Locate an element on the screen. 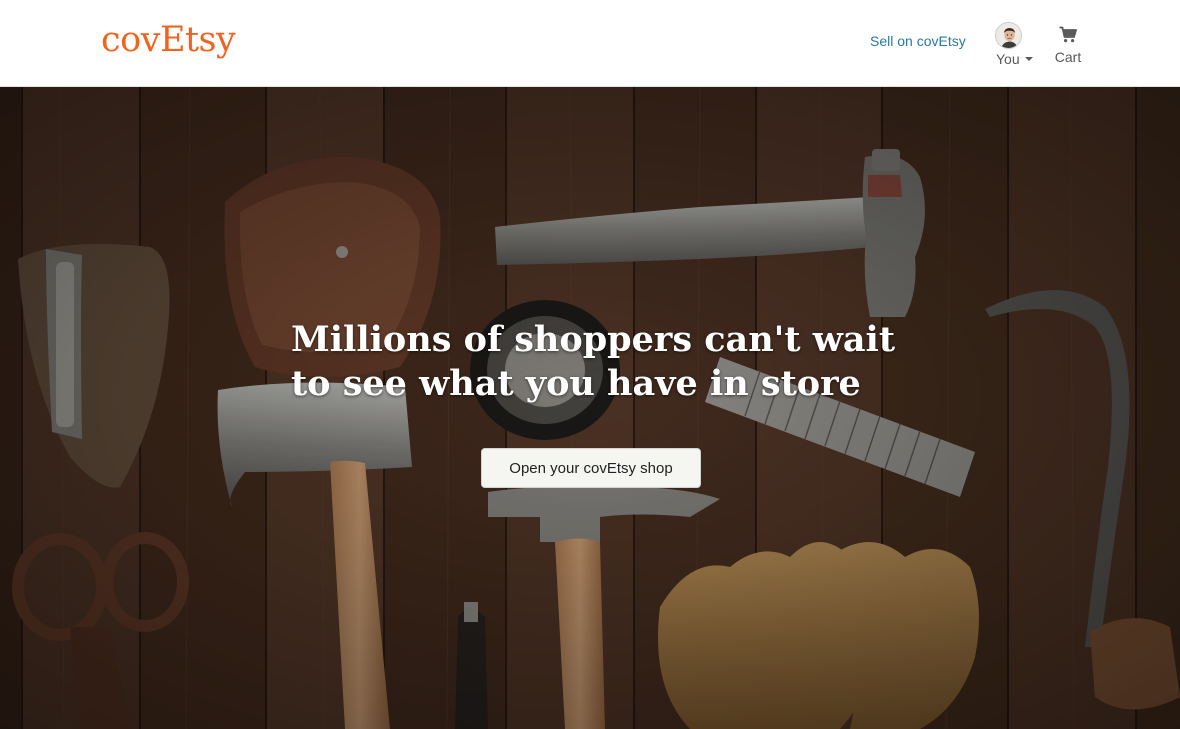 This screenshot has width=1180, height=729. open-shop-button: Open your covEtsy shop is located at coordinates (591, 468).